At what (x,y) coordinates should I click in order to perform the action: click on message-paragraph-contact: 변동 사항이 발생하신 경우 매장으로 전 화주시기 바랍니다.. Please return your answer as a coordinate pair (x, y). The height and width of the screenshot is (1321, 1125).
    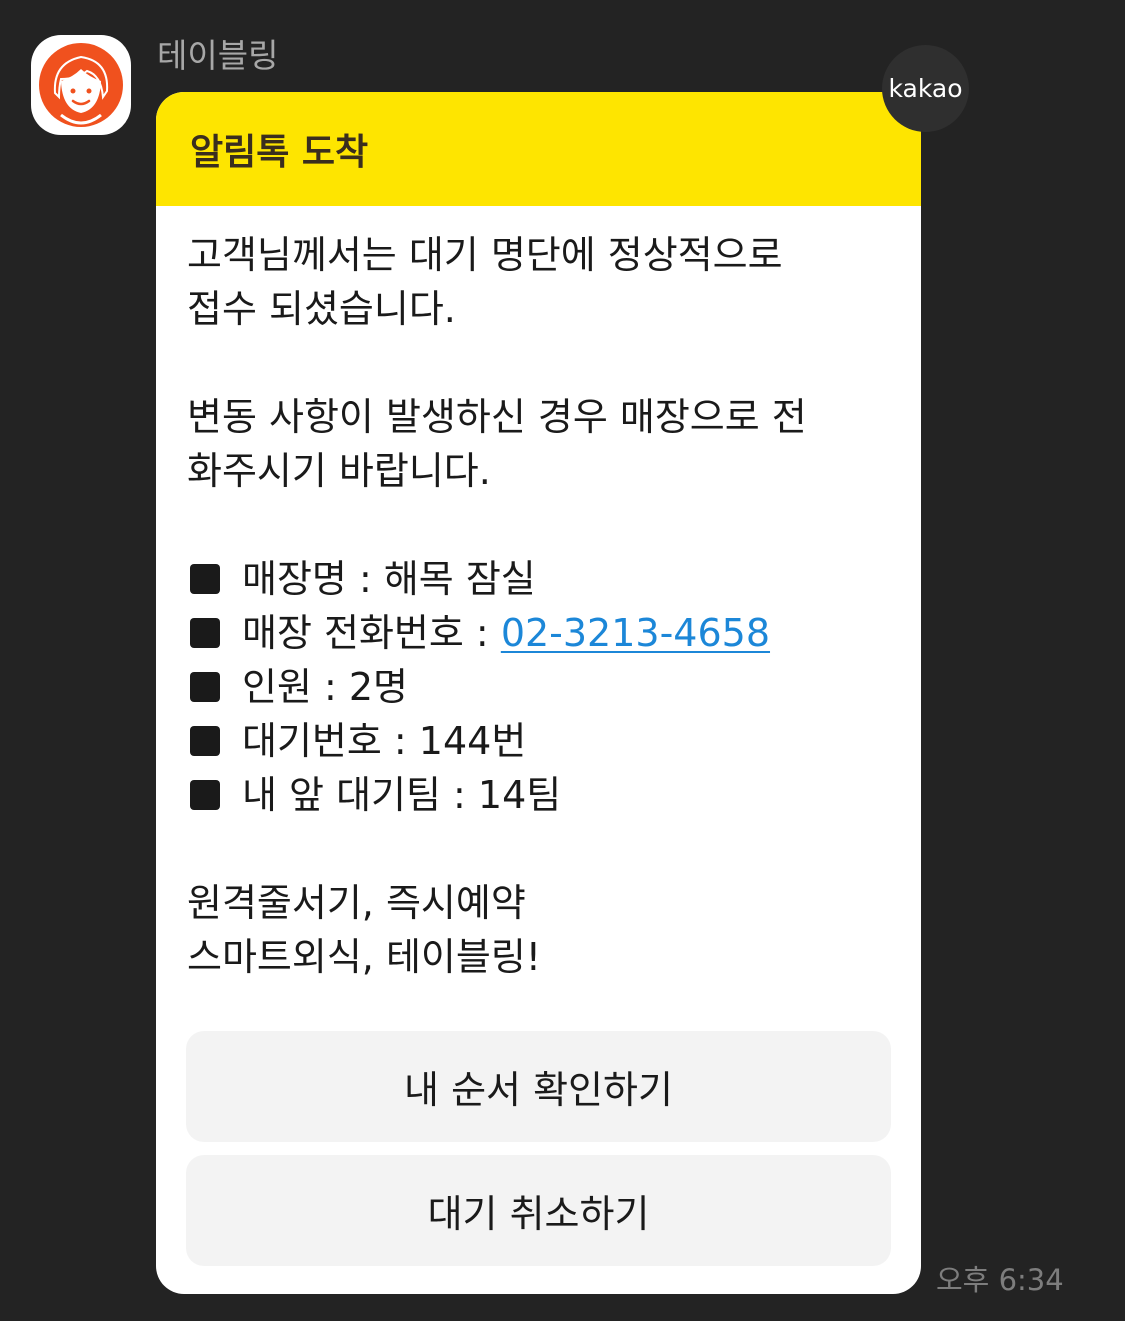
    Looking at the image, I should click on (497, 444).